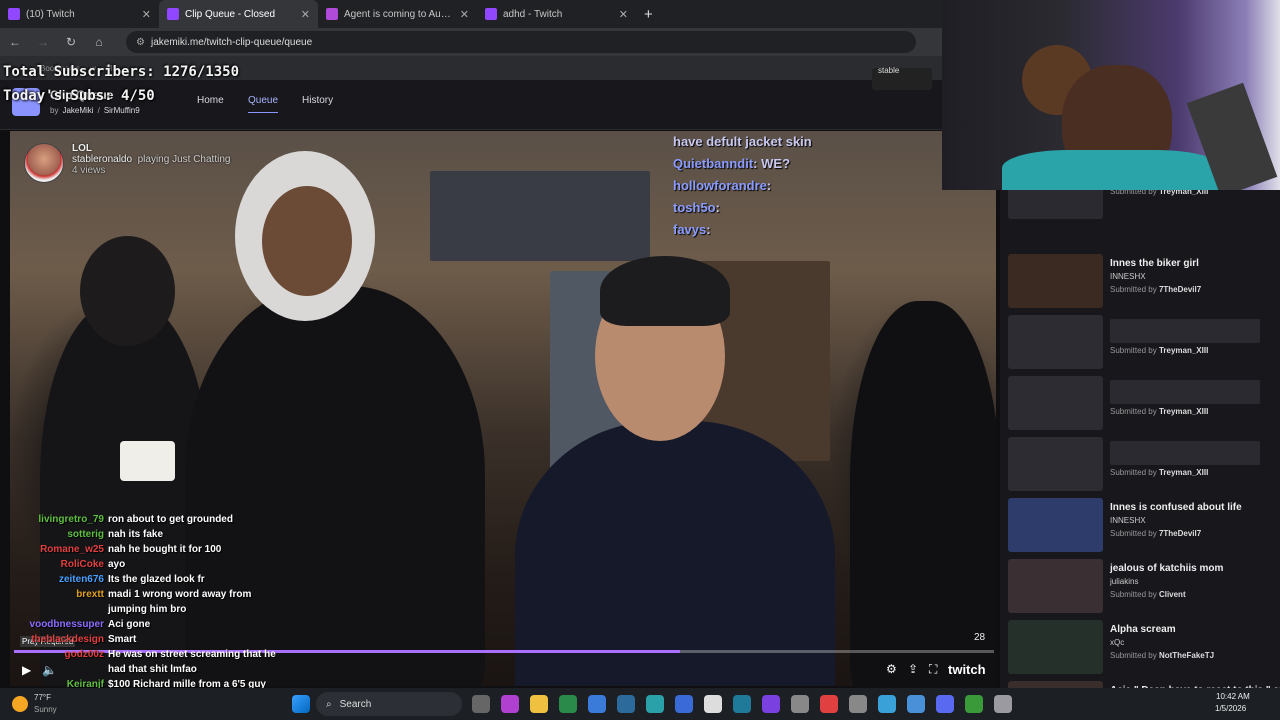  Describe the element at coordinates (61, 519) in the screenshot. I see `chat-username: livingretro_79` at that location.